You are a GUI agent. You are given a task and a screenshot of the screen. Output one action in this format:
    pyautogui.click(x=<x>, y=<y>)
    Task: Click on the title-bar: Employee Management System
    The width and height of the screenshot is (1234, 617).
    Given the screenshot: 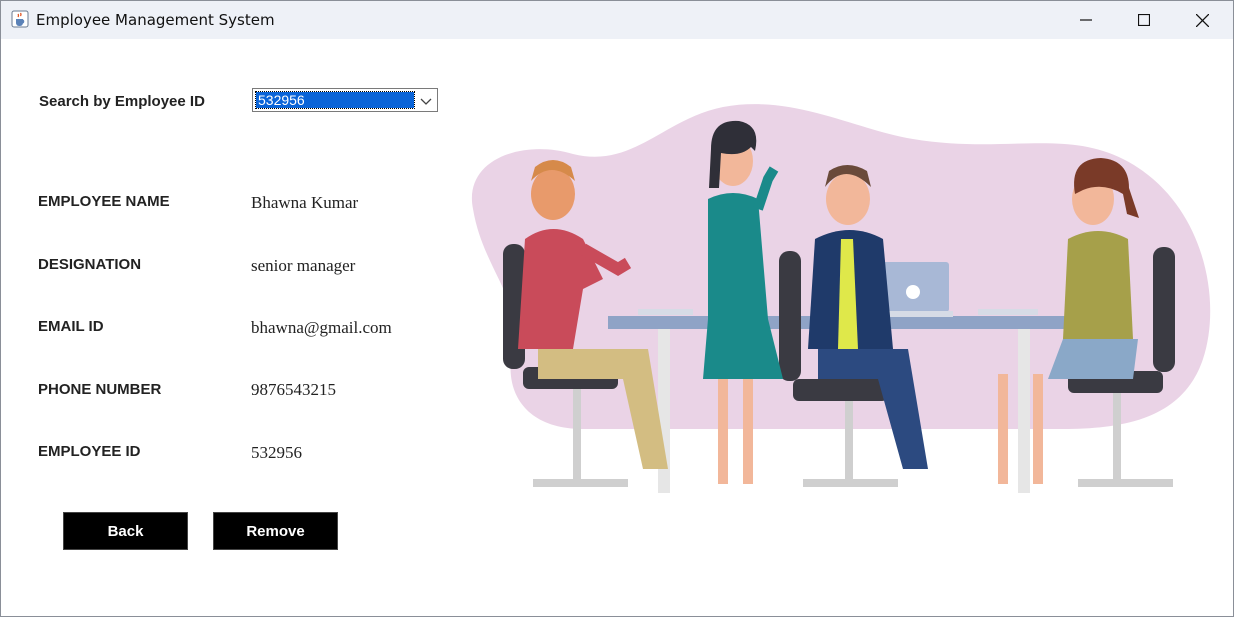 What is the action you would take?
    pyautogui.click(x=617, y=20)
    